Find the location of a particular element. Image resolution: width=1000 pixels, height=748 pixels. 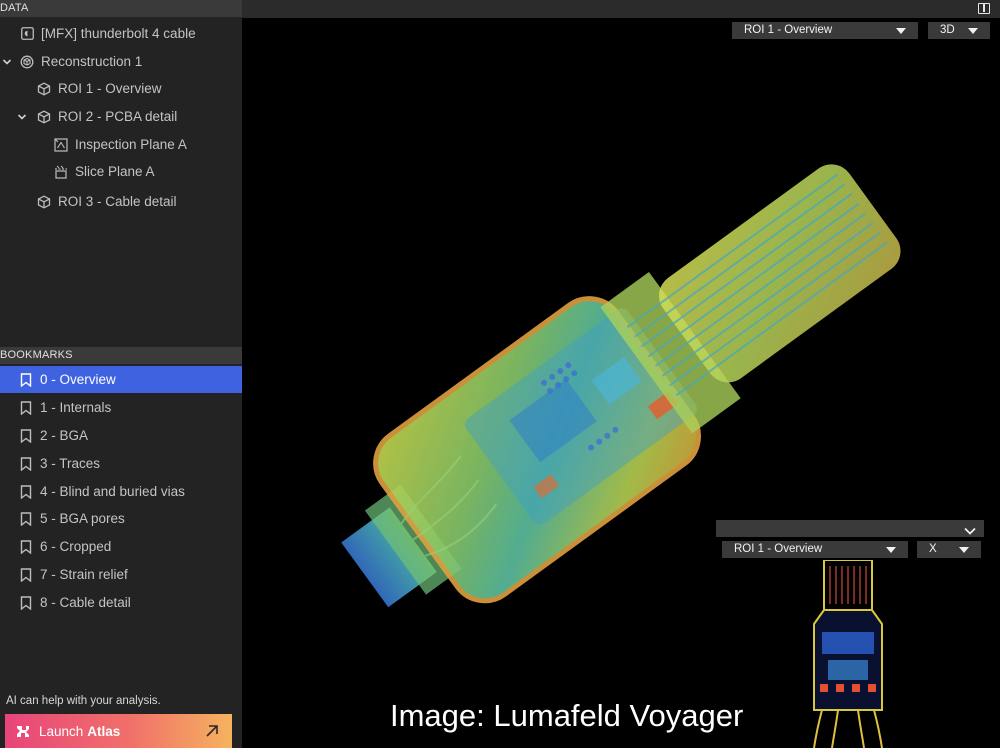

bookmark-item: 2 - BGA is located at coordinates (121, 435).